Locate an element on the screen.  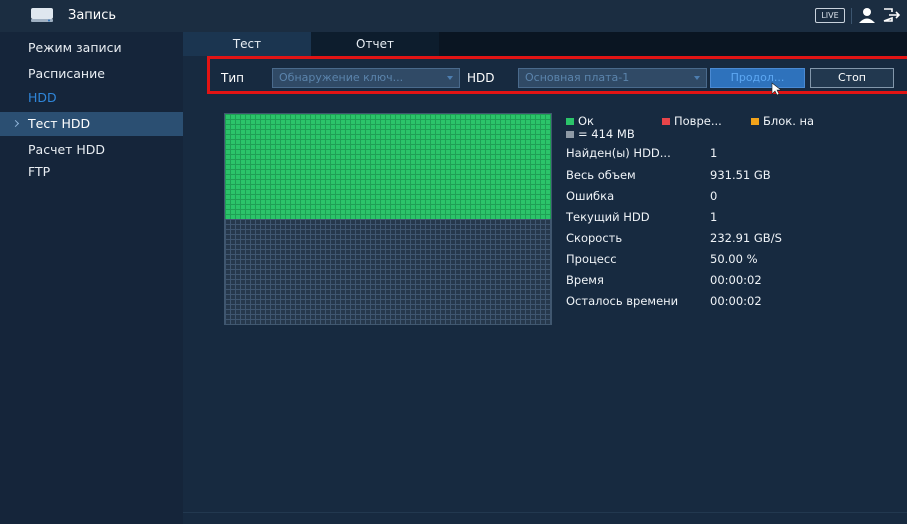
disk-block-grid is located at coordinates (388, 219).